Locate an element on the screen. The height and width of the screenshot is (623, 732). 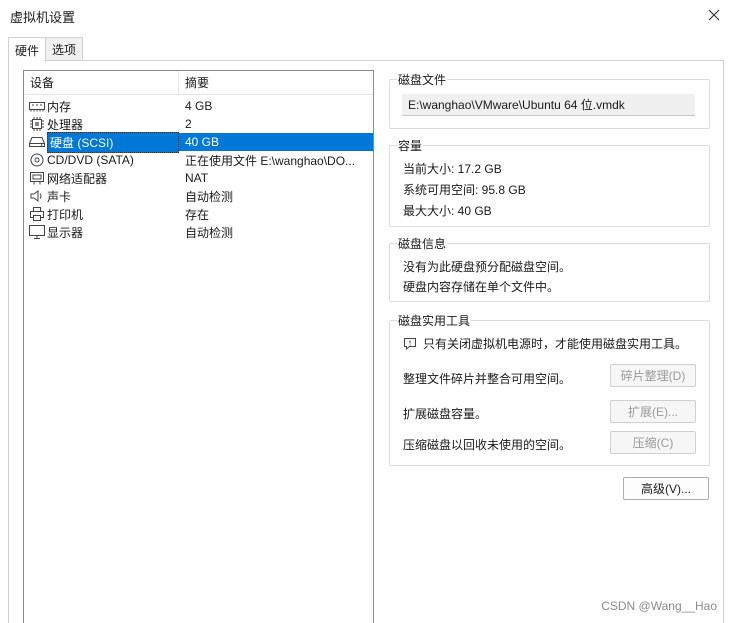
close-icon is located at coordinates (714, 15).